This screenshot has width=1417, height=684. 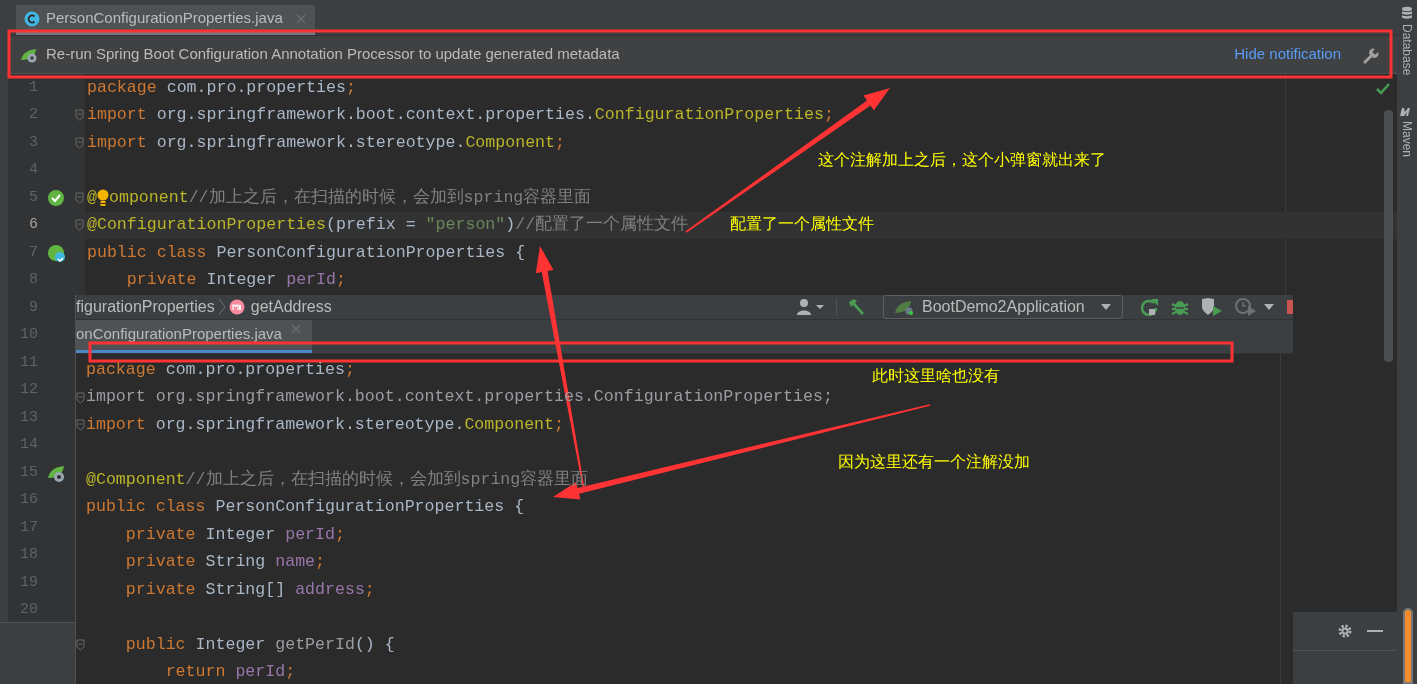 I want to click on file-tab: PersonConfigurationProperties.java, so click(x=165, y=20).